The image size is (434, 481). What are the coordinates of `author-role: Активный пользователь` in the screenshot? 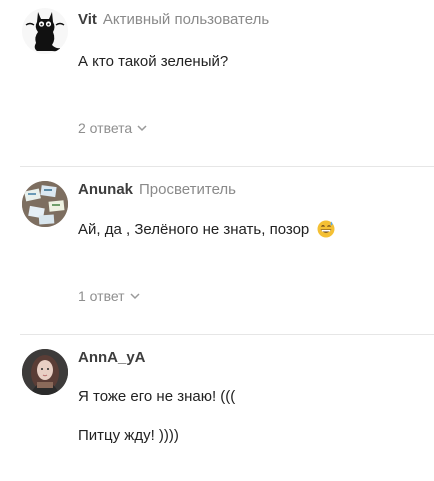 It's located at (186, 19).